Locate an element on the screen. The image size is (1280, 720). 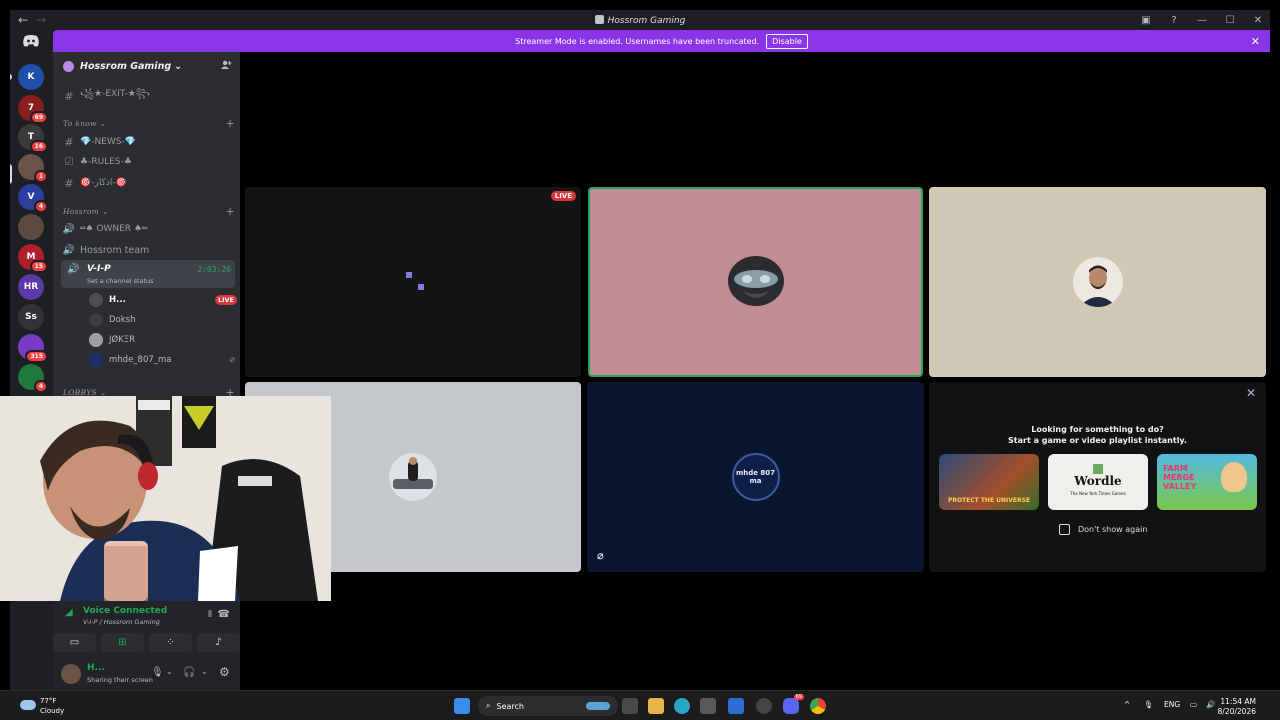
back-arrow-icon: ← is located at coordinates (23, 20).